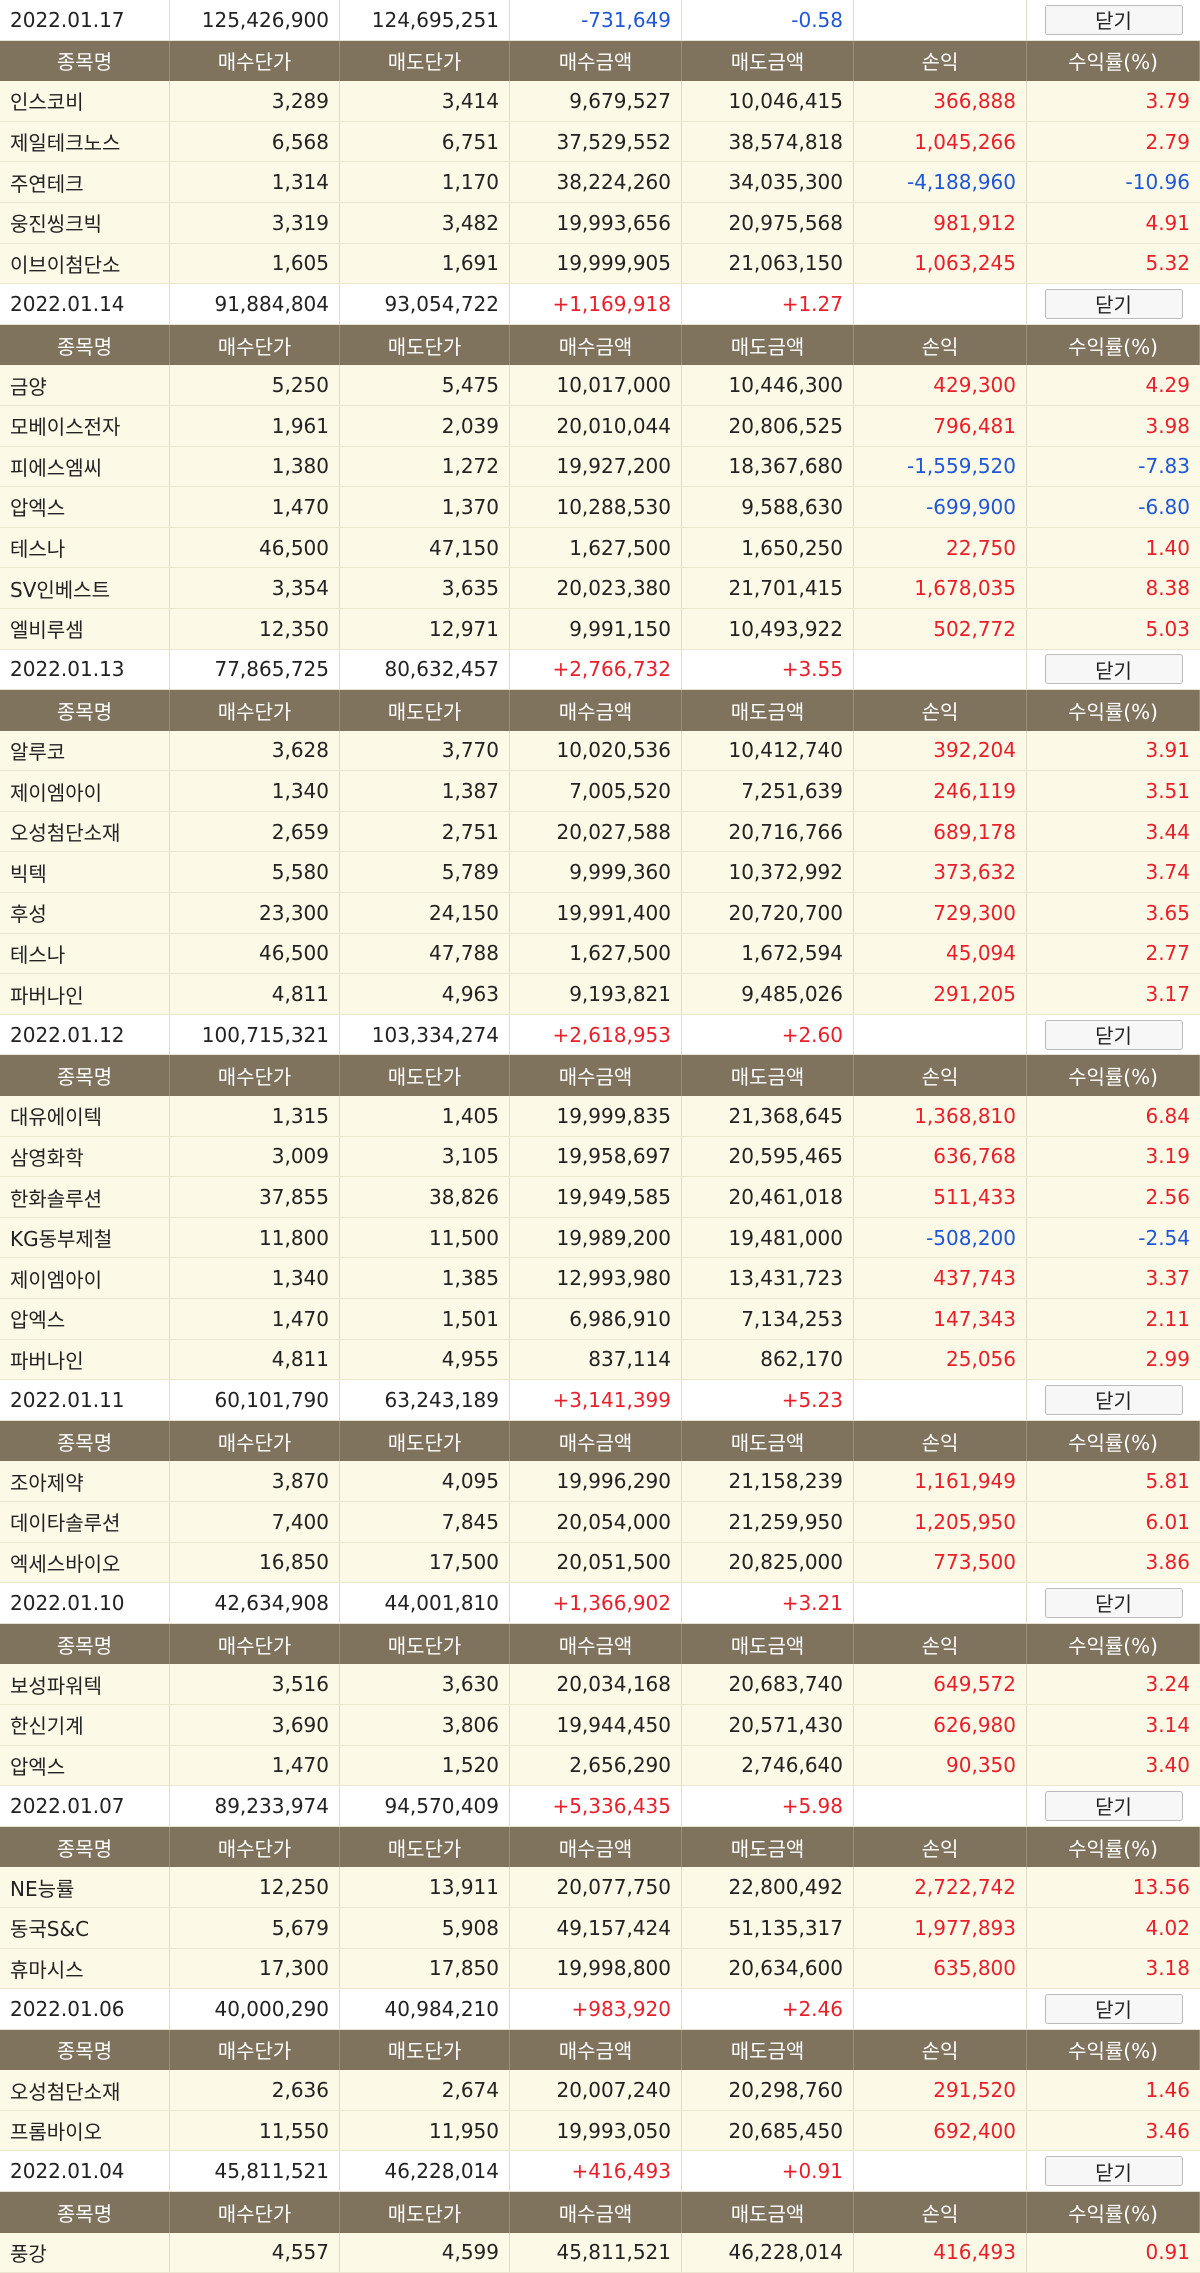  What do you see at coordinates (940, 263) in the screenshot?
I see `profit-loss: 1,063,245` at bounding box center [940, 263].